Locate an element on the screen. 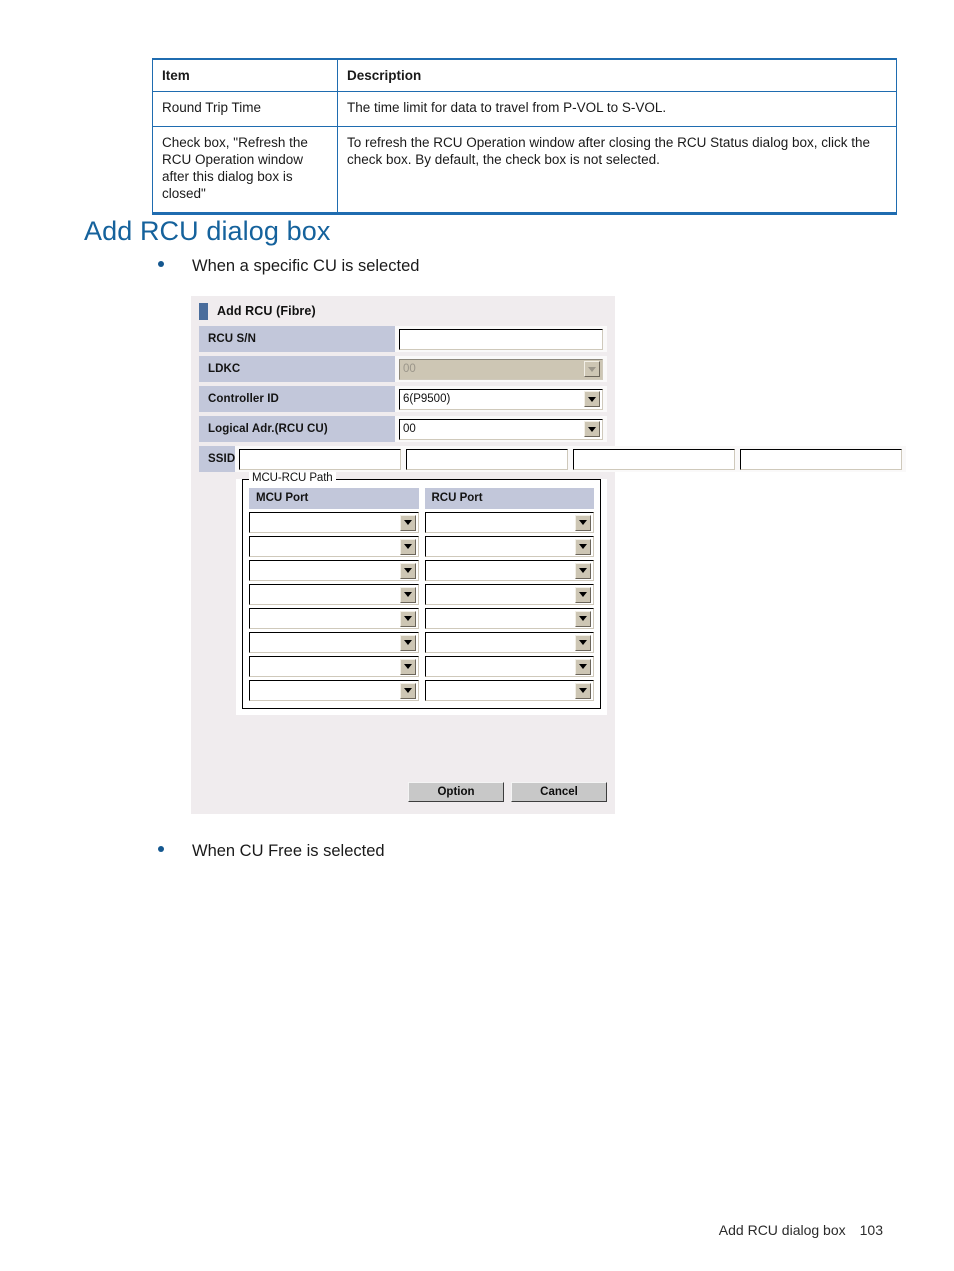 This screenshot has width=954, height=1271. field-row-logical-adr: Logical Adr.(RCU CU) 00 is located at coordinates (403, 429).